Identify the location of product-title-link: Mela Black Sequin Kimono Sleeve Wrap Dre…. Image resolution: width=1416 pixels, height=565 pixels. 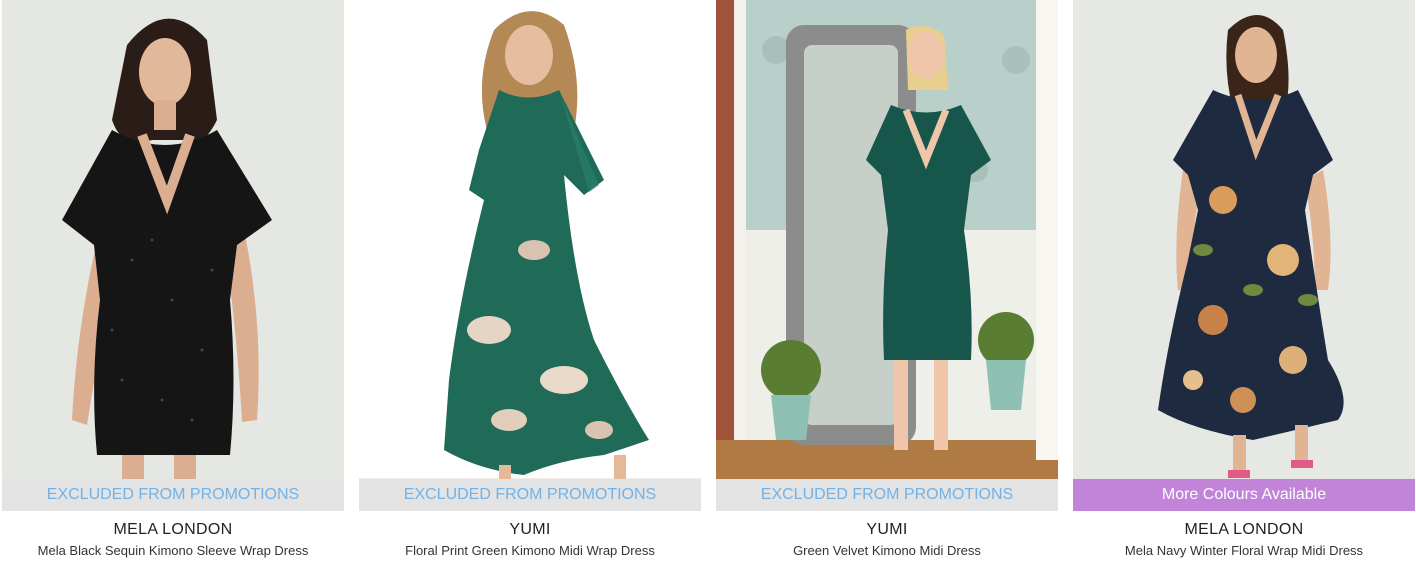
(173, 551).